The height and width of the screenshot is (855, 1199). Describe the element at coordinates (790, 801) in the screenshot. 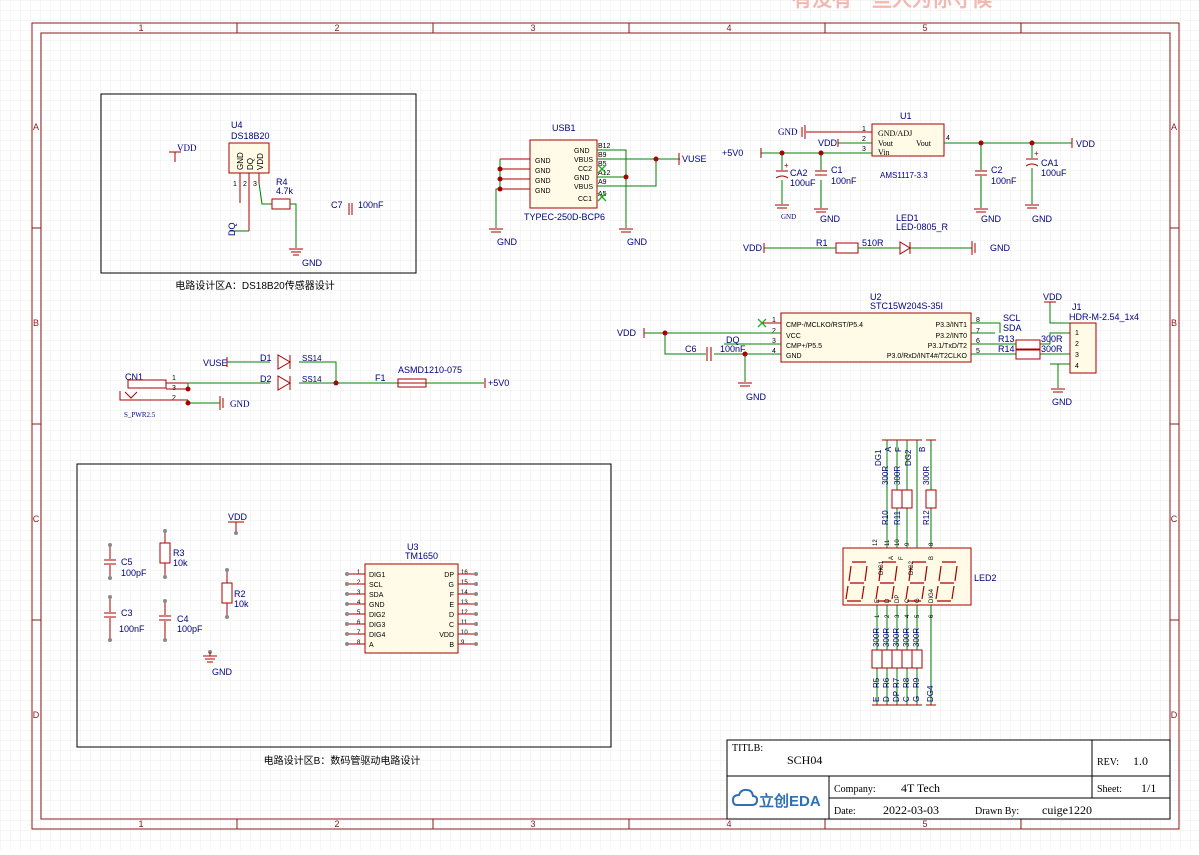

I see `logo-text: 立创EDA` at that location.